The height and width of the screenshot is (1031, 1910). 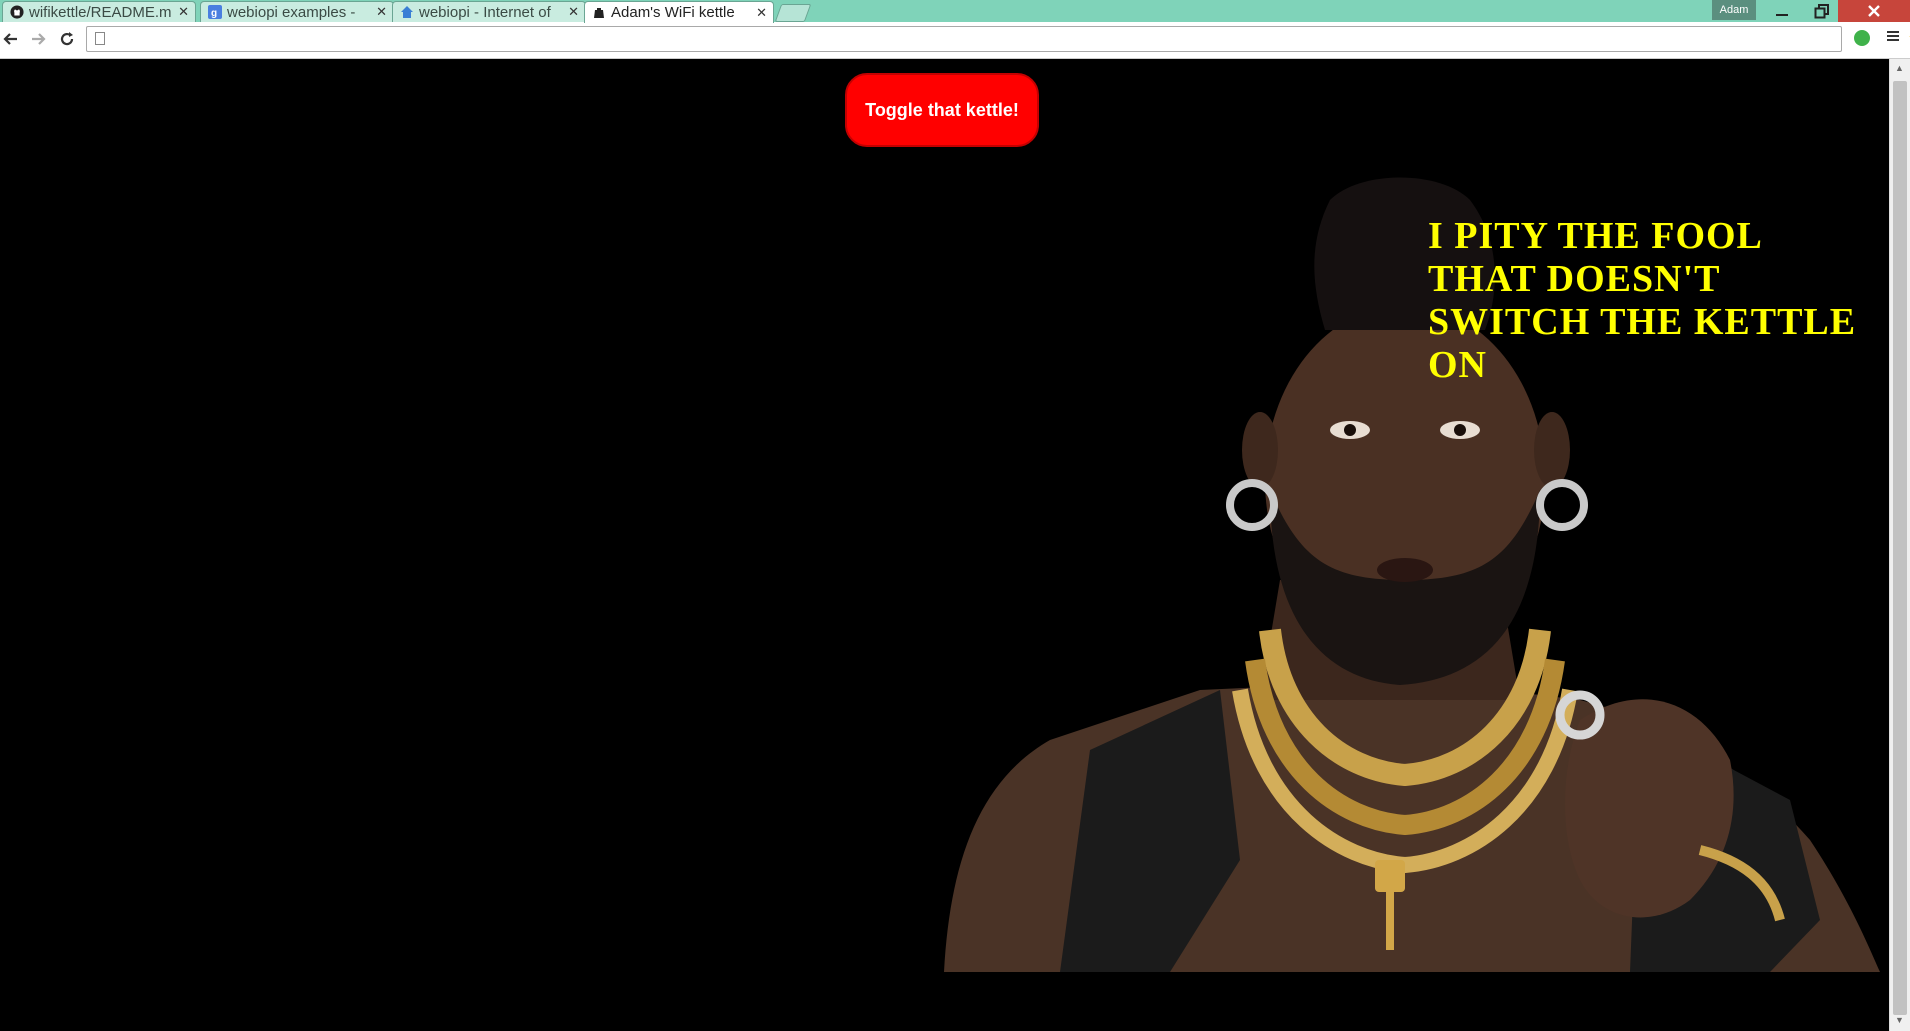 I want to click on tab-label: Adam's WiFi kettle, so click(x=673, y=12).